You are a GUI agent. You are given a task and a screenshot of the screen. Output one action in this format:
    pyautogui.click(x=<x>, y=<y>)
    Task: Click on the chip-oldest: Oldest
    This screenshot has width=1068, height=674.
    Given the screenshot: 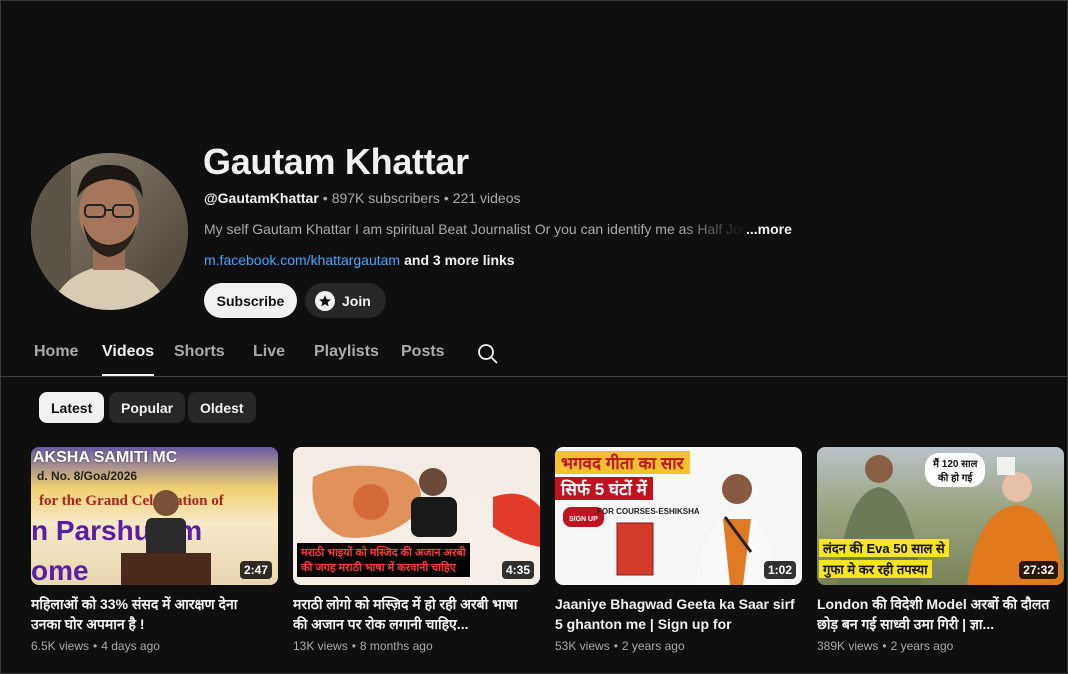 What is the action you would take?
    pyautogui.click(x=222, y=407)
    